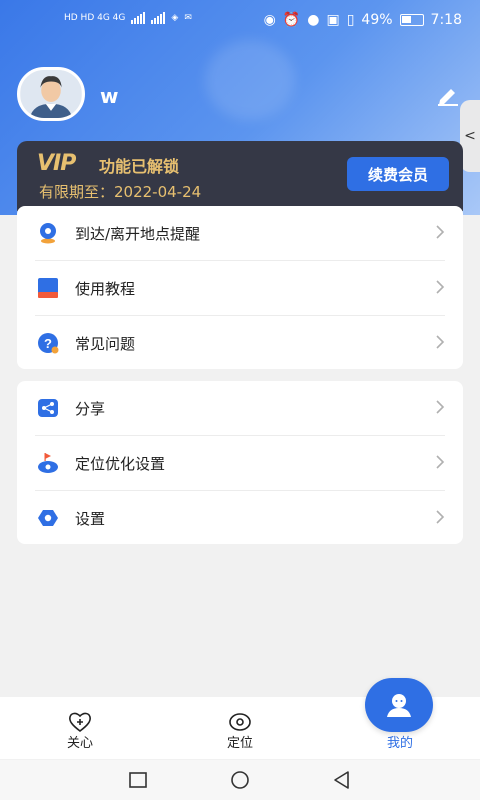  What do you see at coordinates (240, 176) in the screenshot?
I see `vip-banner: VIP 功能已解锁 有限期至：2022-04-24 续费会员` at bounding box center [240, 176].